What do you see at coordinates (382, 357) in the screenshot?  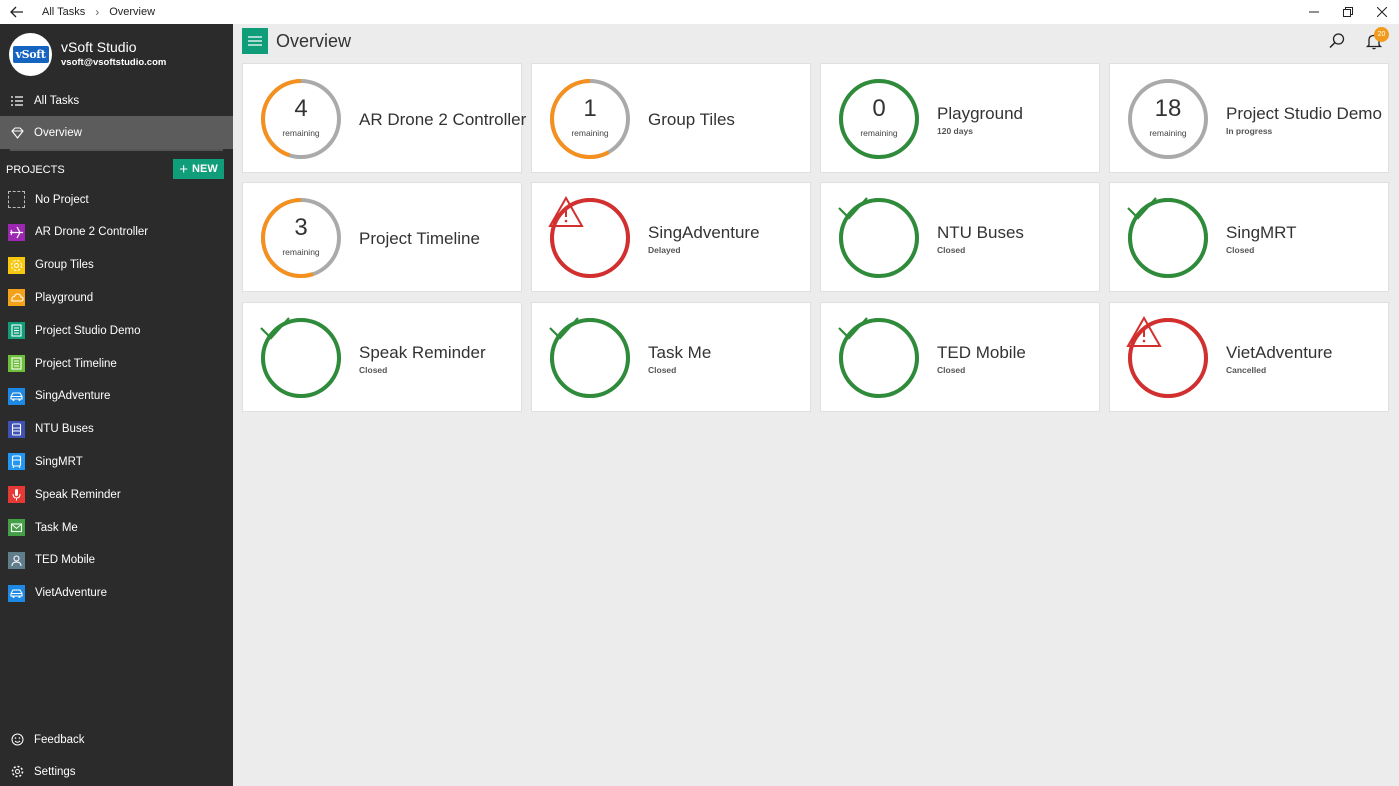 I see `project-tile: Speak Reminder Closed` at bounding box center [382, 357].